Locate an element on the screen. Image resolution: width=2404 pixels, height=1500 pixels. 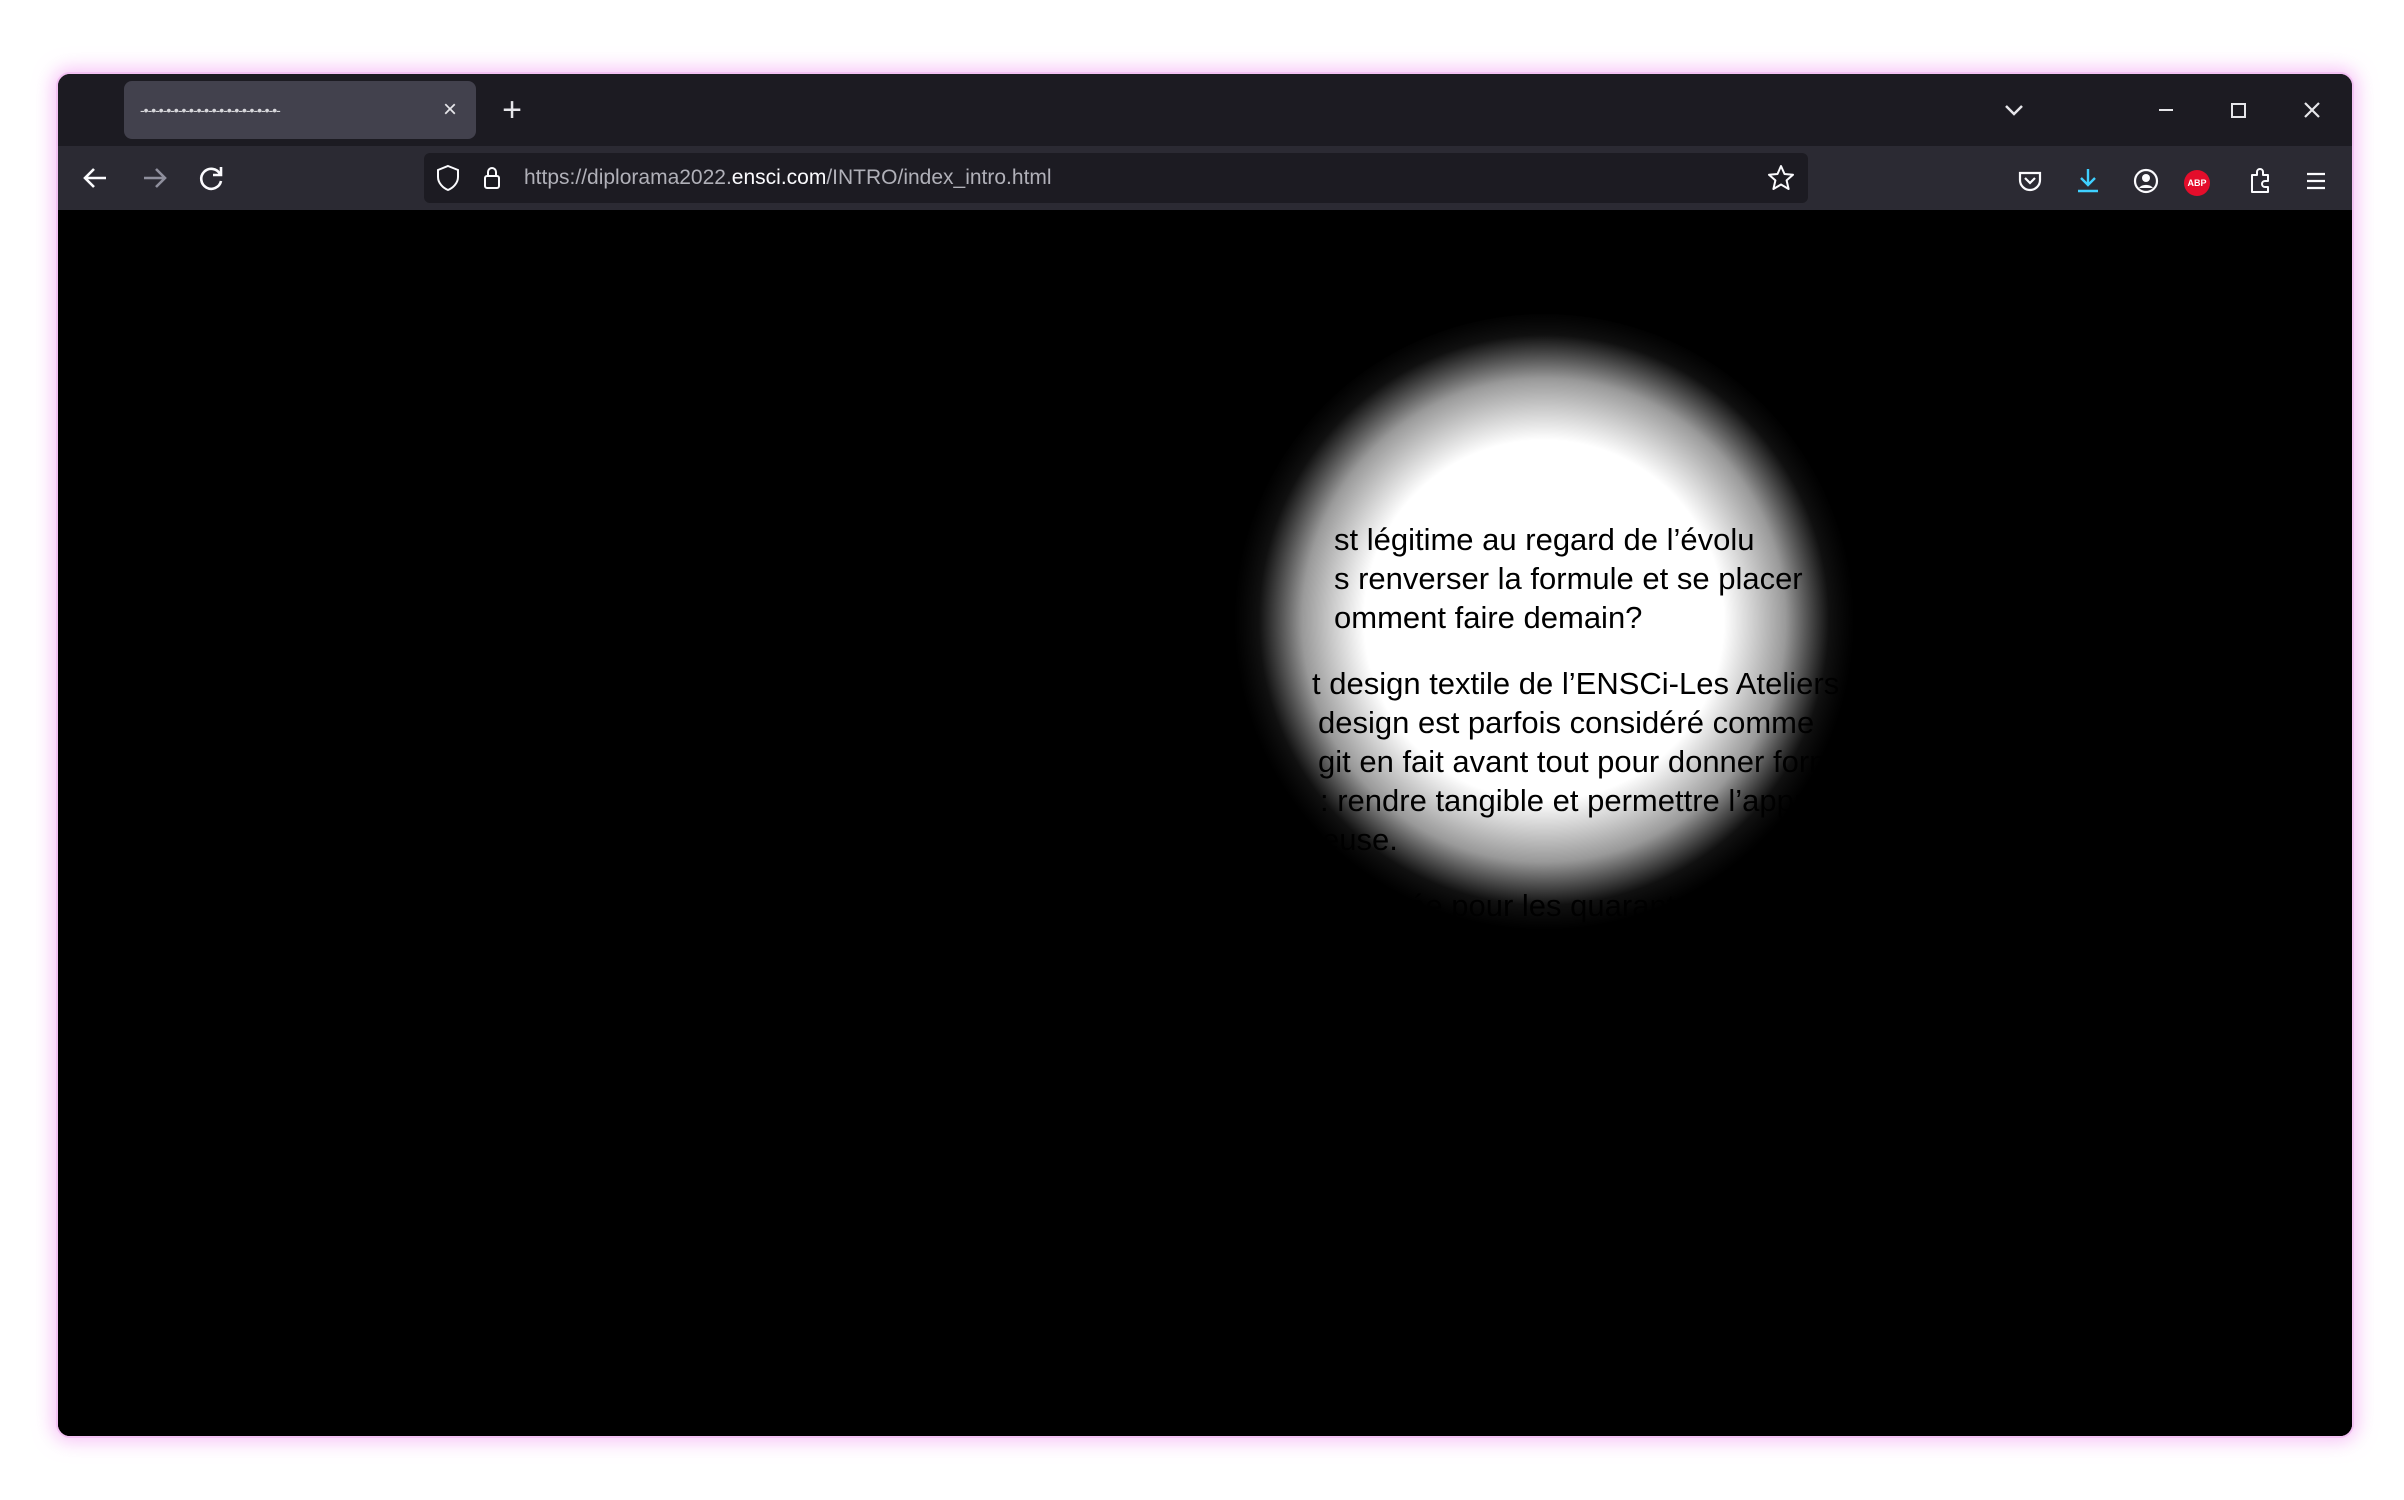
url-prefix: https://diplorama2022. is located at coordinates (628, 177).